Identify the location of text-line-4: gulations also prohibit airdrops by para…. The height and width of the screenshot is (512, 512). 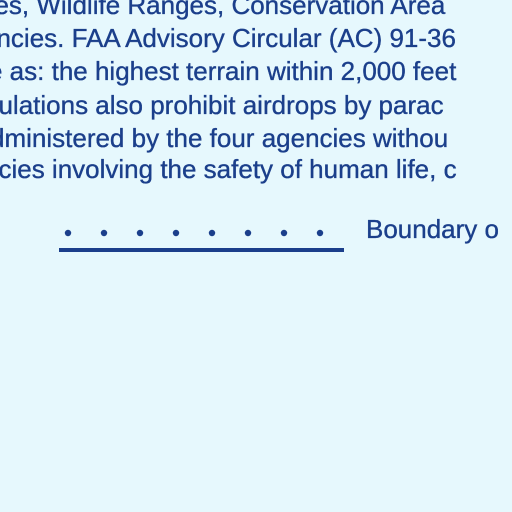
(222, 105).